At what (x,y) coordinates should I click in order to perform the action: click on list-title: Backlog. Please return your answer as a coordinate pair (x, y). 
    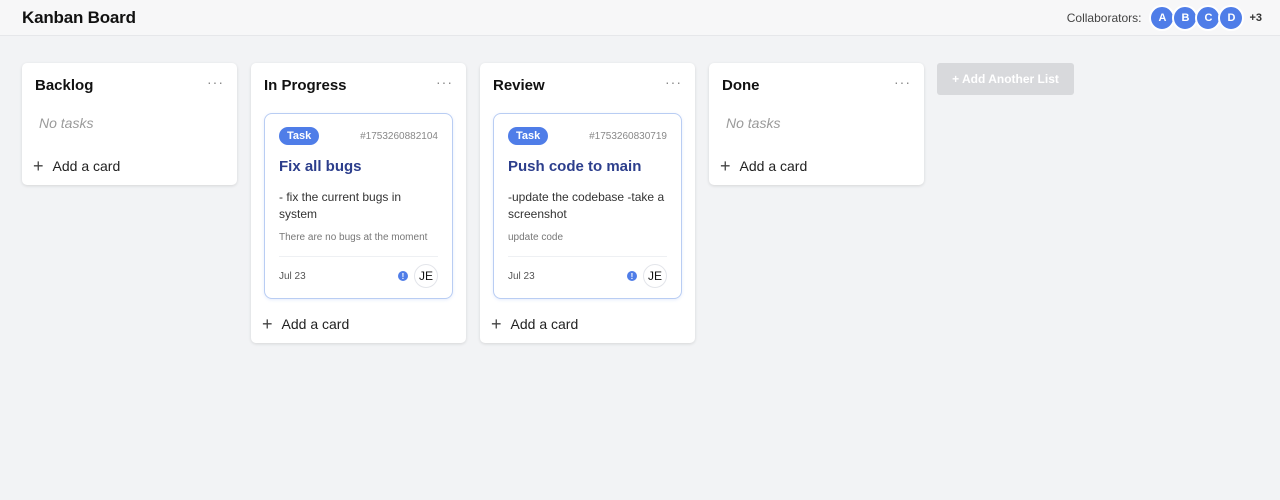
    Looking at the image, I should click on (64, 85).